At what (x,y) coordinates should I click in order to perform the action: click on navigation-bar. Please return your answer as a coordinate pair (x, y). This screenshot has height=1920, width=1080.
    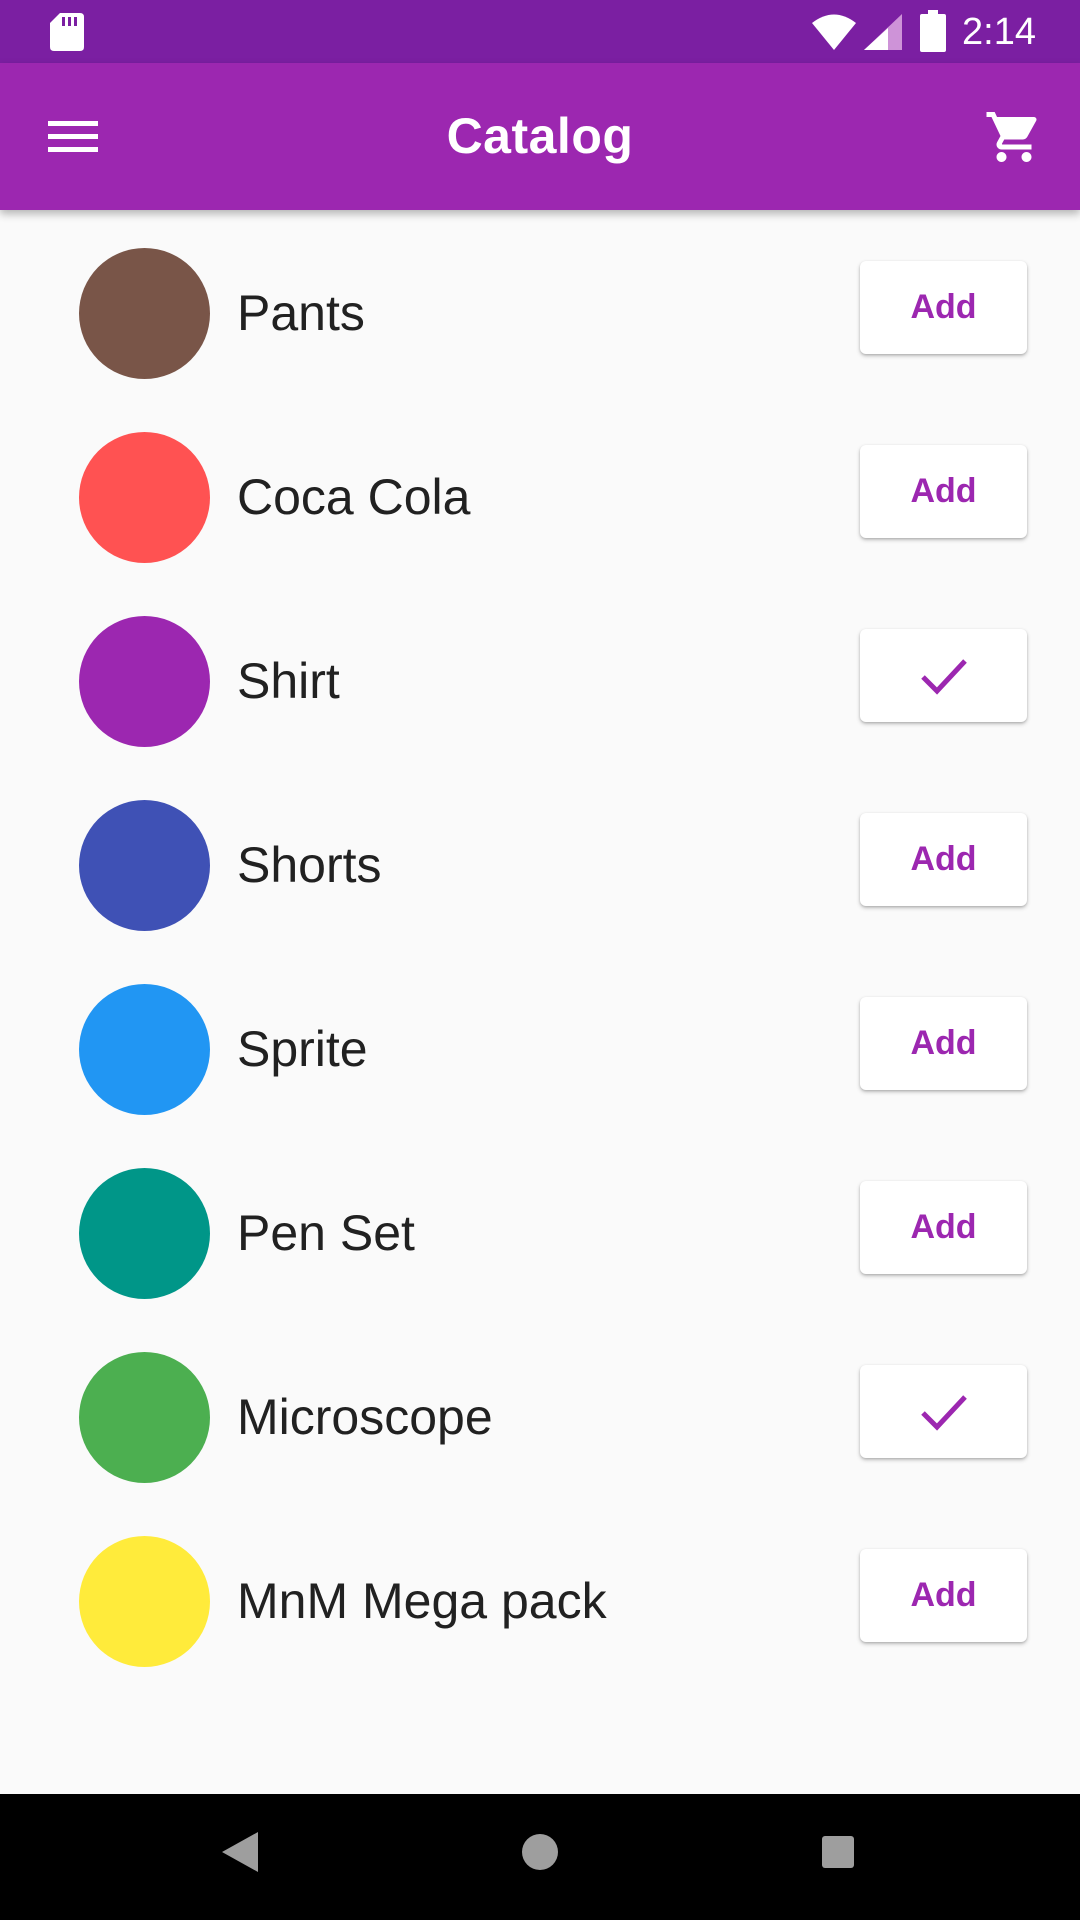
    Looking at the image, I should click on (540, 1857).